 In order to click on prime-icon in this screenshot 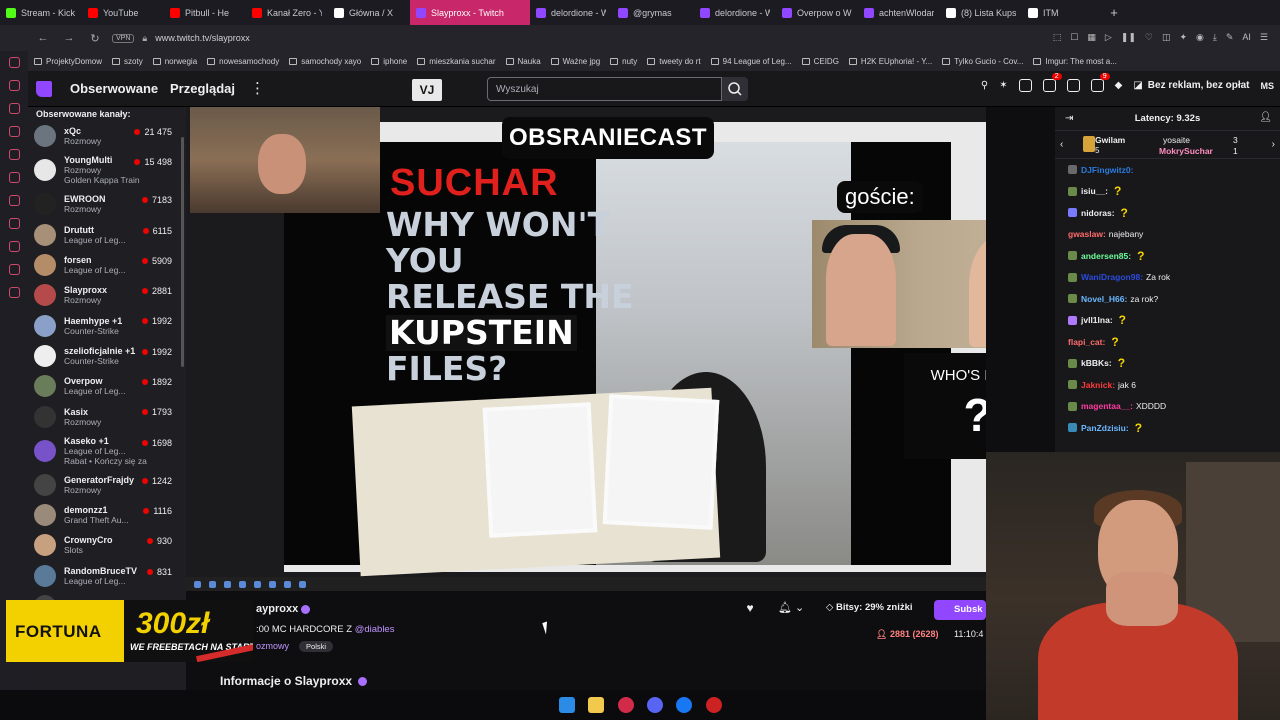, I will do `click(1025, 85)`.